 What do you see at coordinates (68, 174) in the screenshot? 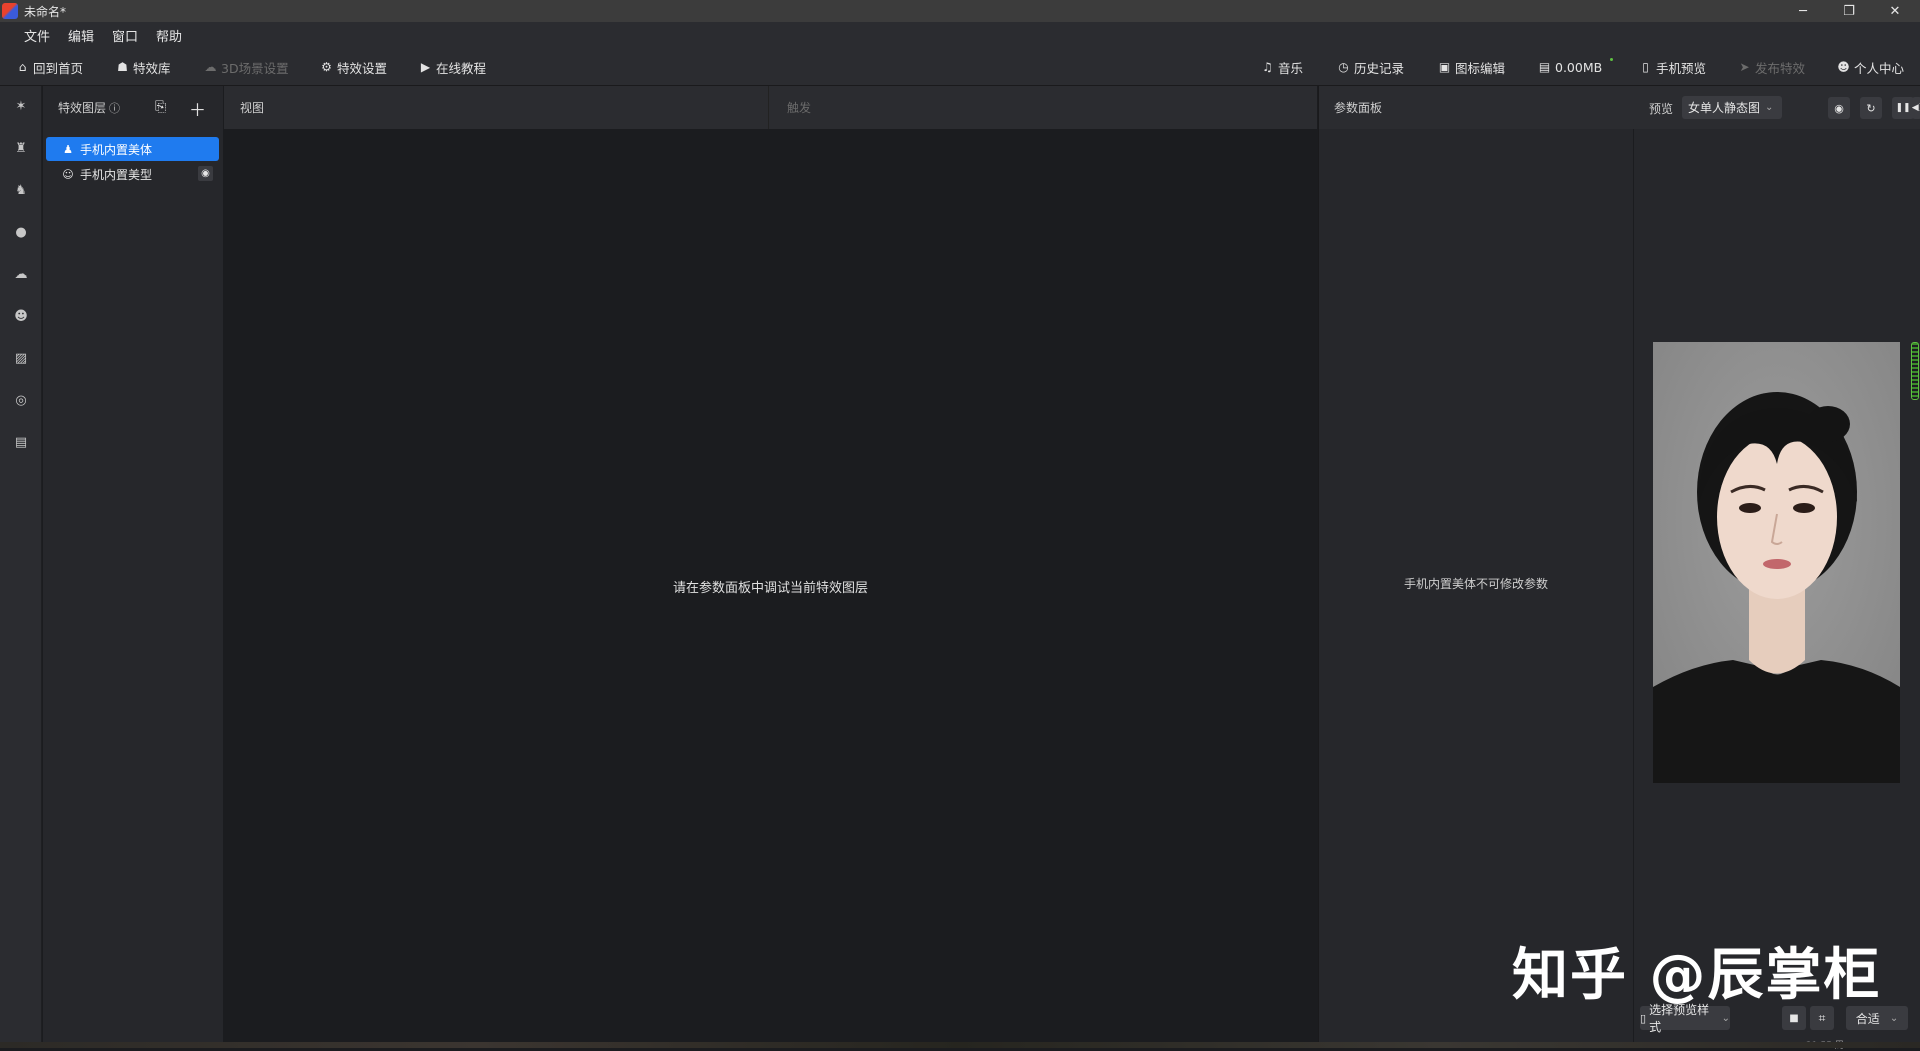
I see `face-shape-icon: ☺` at bounding box center [68, 174].